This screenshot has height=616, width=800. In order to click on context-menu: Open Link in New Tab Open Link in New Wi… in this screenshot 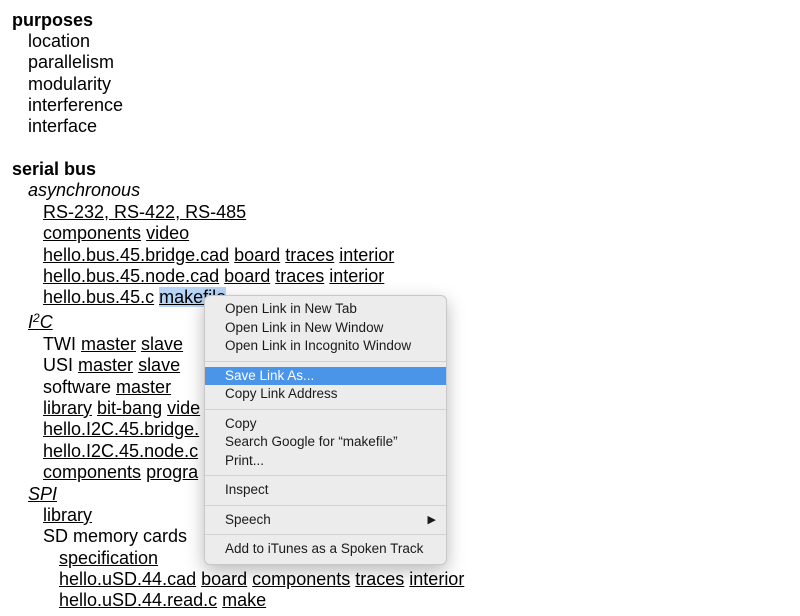, I will do `click(325, 430)`.